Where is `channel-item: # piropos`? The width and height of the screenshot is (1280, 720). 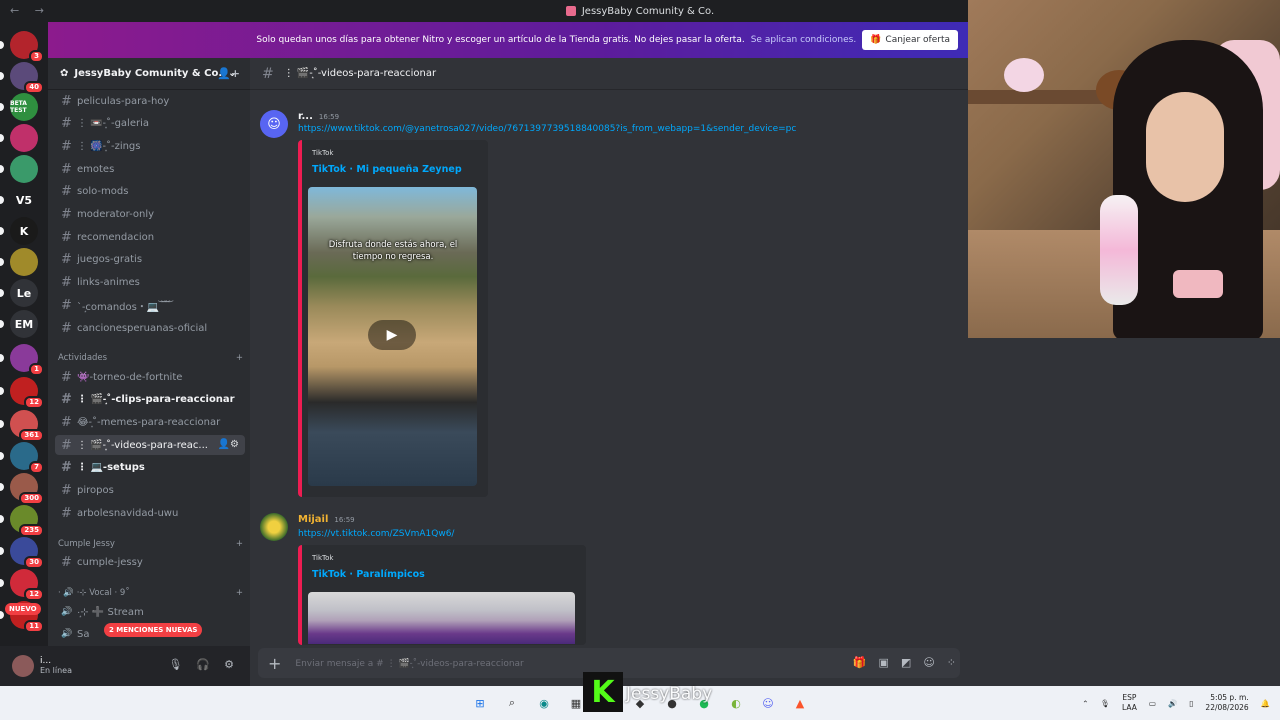 channel-item: # piropos is located at coordinates (150, 491).